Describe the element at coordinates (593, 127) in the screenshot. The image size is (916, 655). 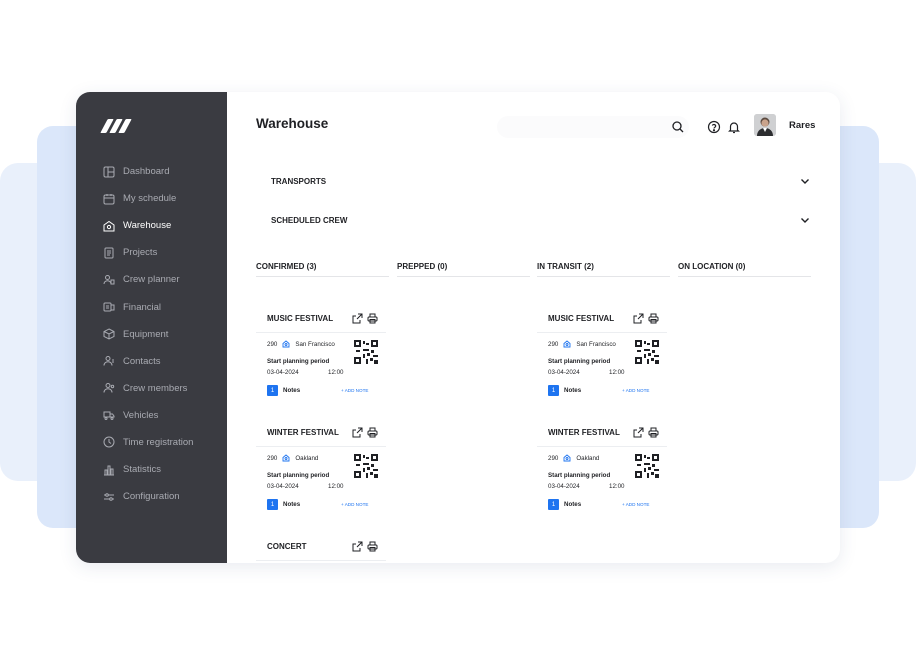
I see `search-input` at that location.